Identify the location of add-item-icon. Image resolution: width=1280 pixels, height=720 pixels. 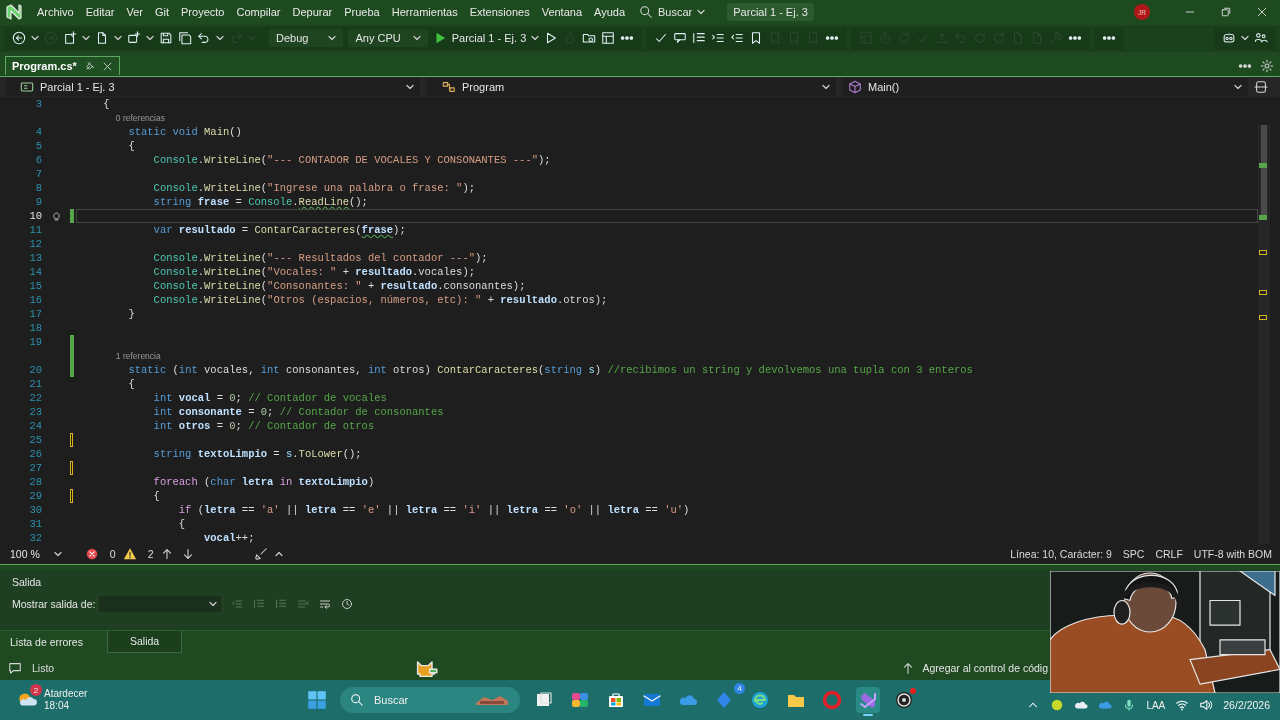
(134, 38).